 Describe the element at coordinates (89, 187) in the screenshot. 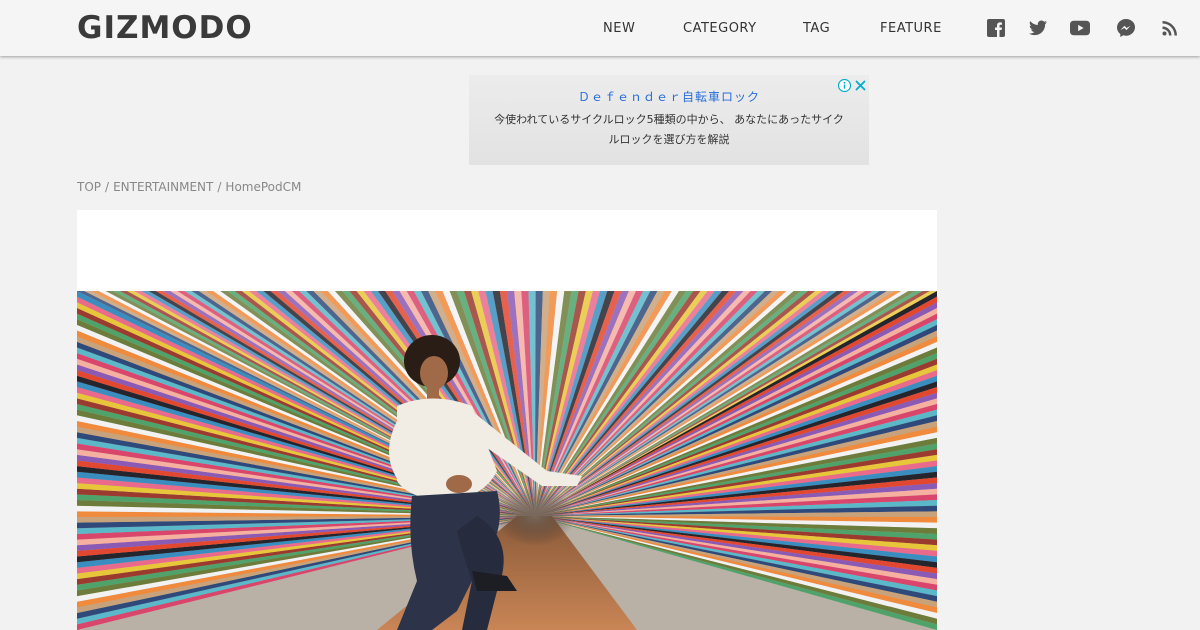

I see `breadcrumb-top: TOP` at that location.